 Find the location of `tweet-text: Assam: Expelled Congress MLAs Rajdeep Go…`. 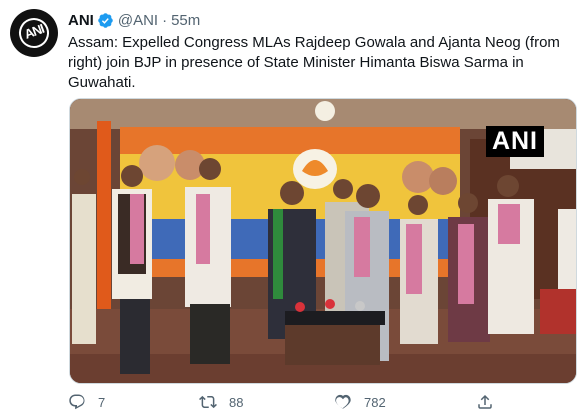

tweet-text: Assam: Expelled Congress MLAs Rajdeep Go… is located at coordinates (314, 62).